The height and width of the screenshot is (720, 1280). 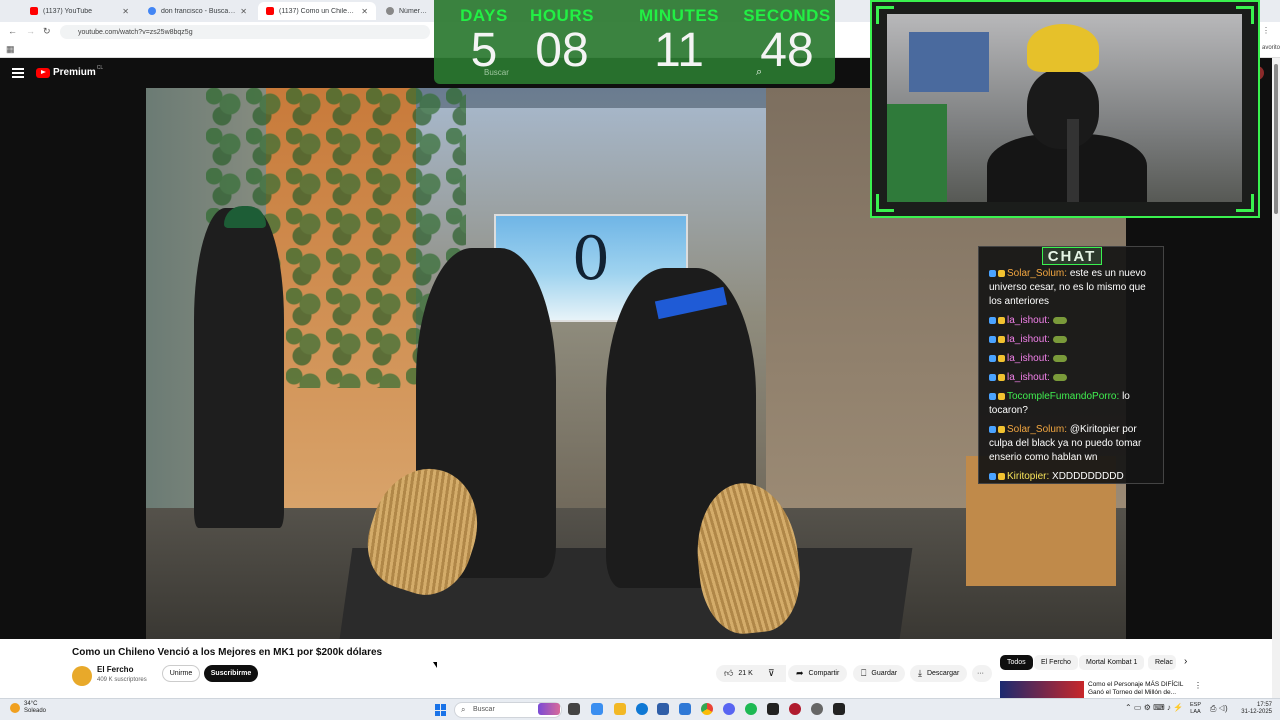 I want to click on chip-todos: Todos, so click(x=1016, y=662).